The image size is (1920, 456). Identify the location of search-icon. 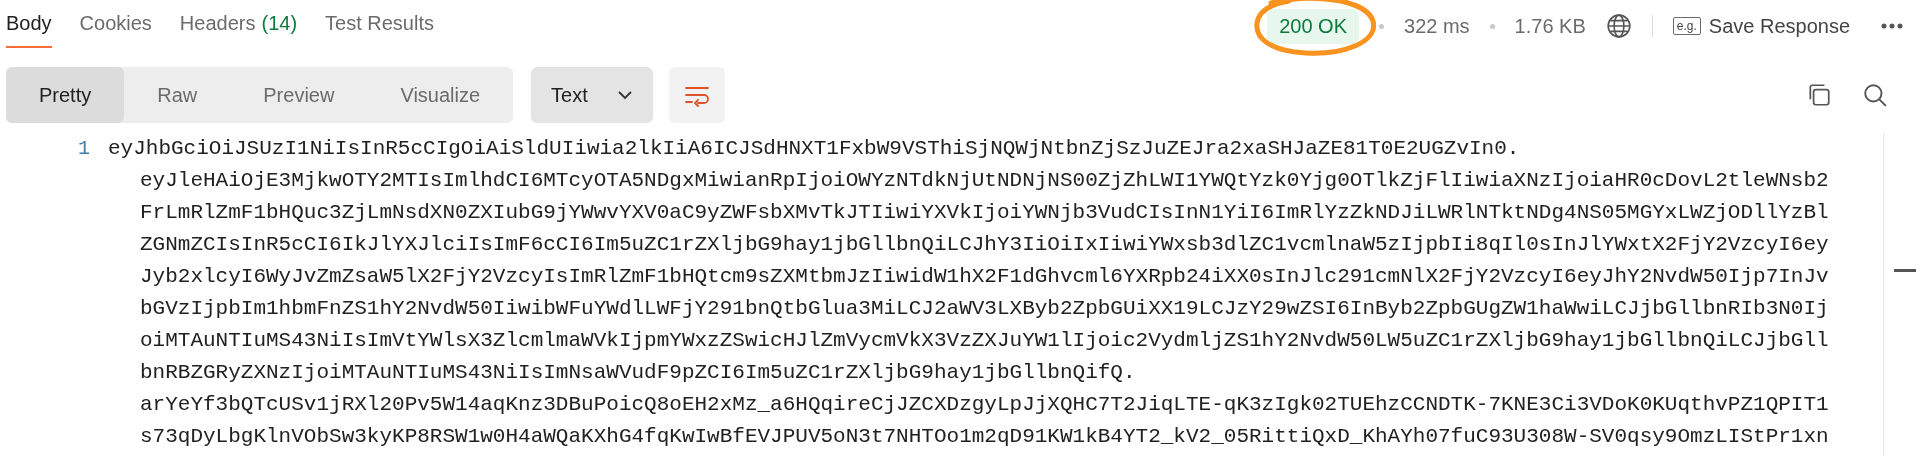
(1875, 95).